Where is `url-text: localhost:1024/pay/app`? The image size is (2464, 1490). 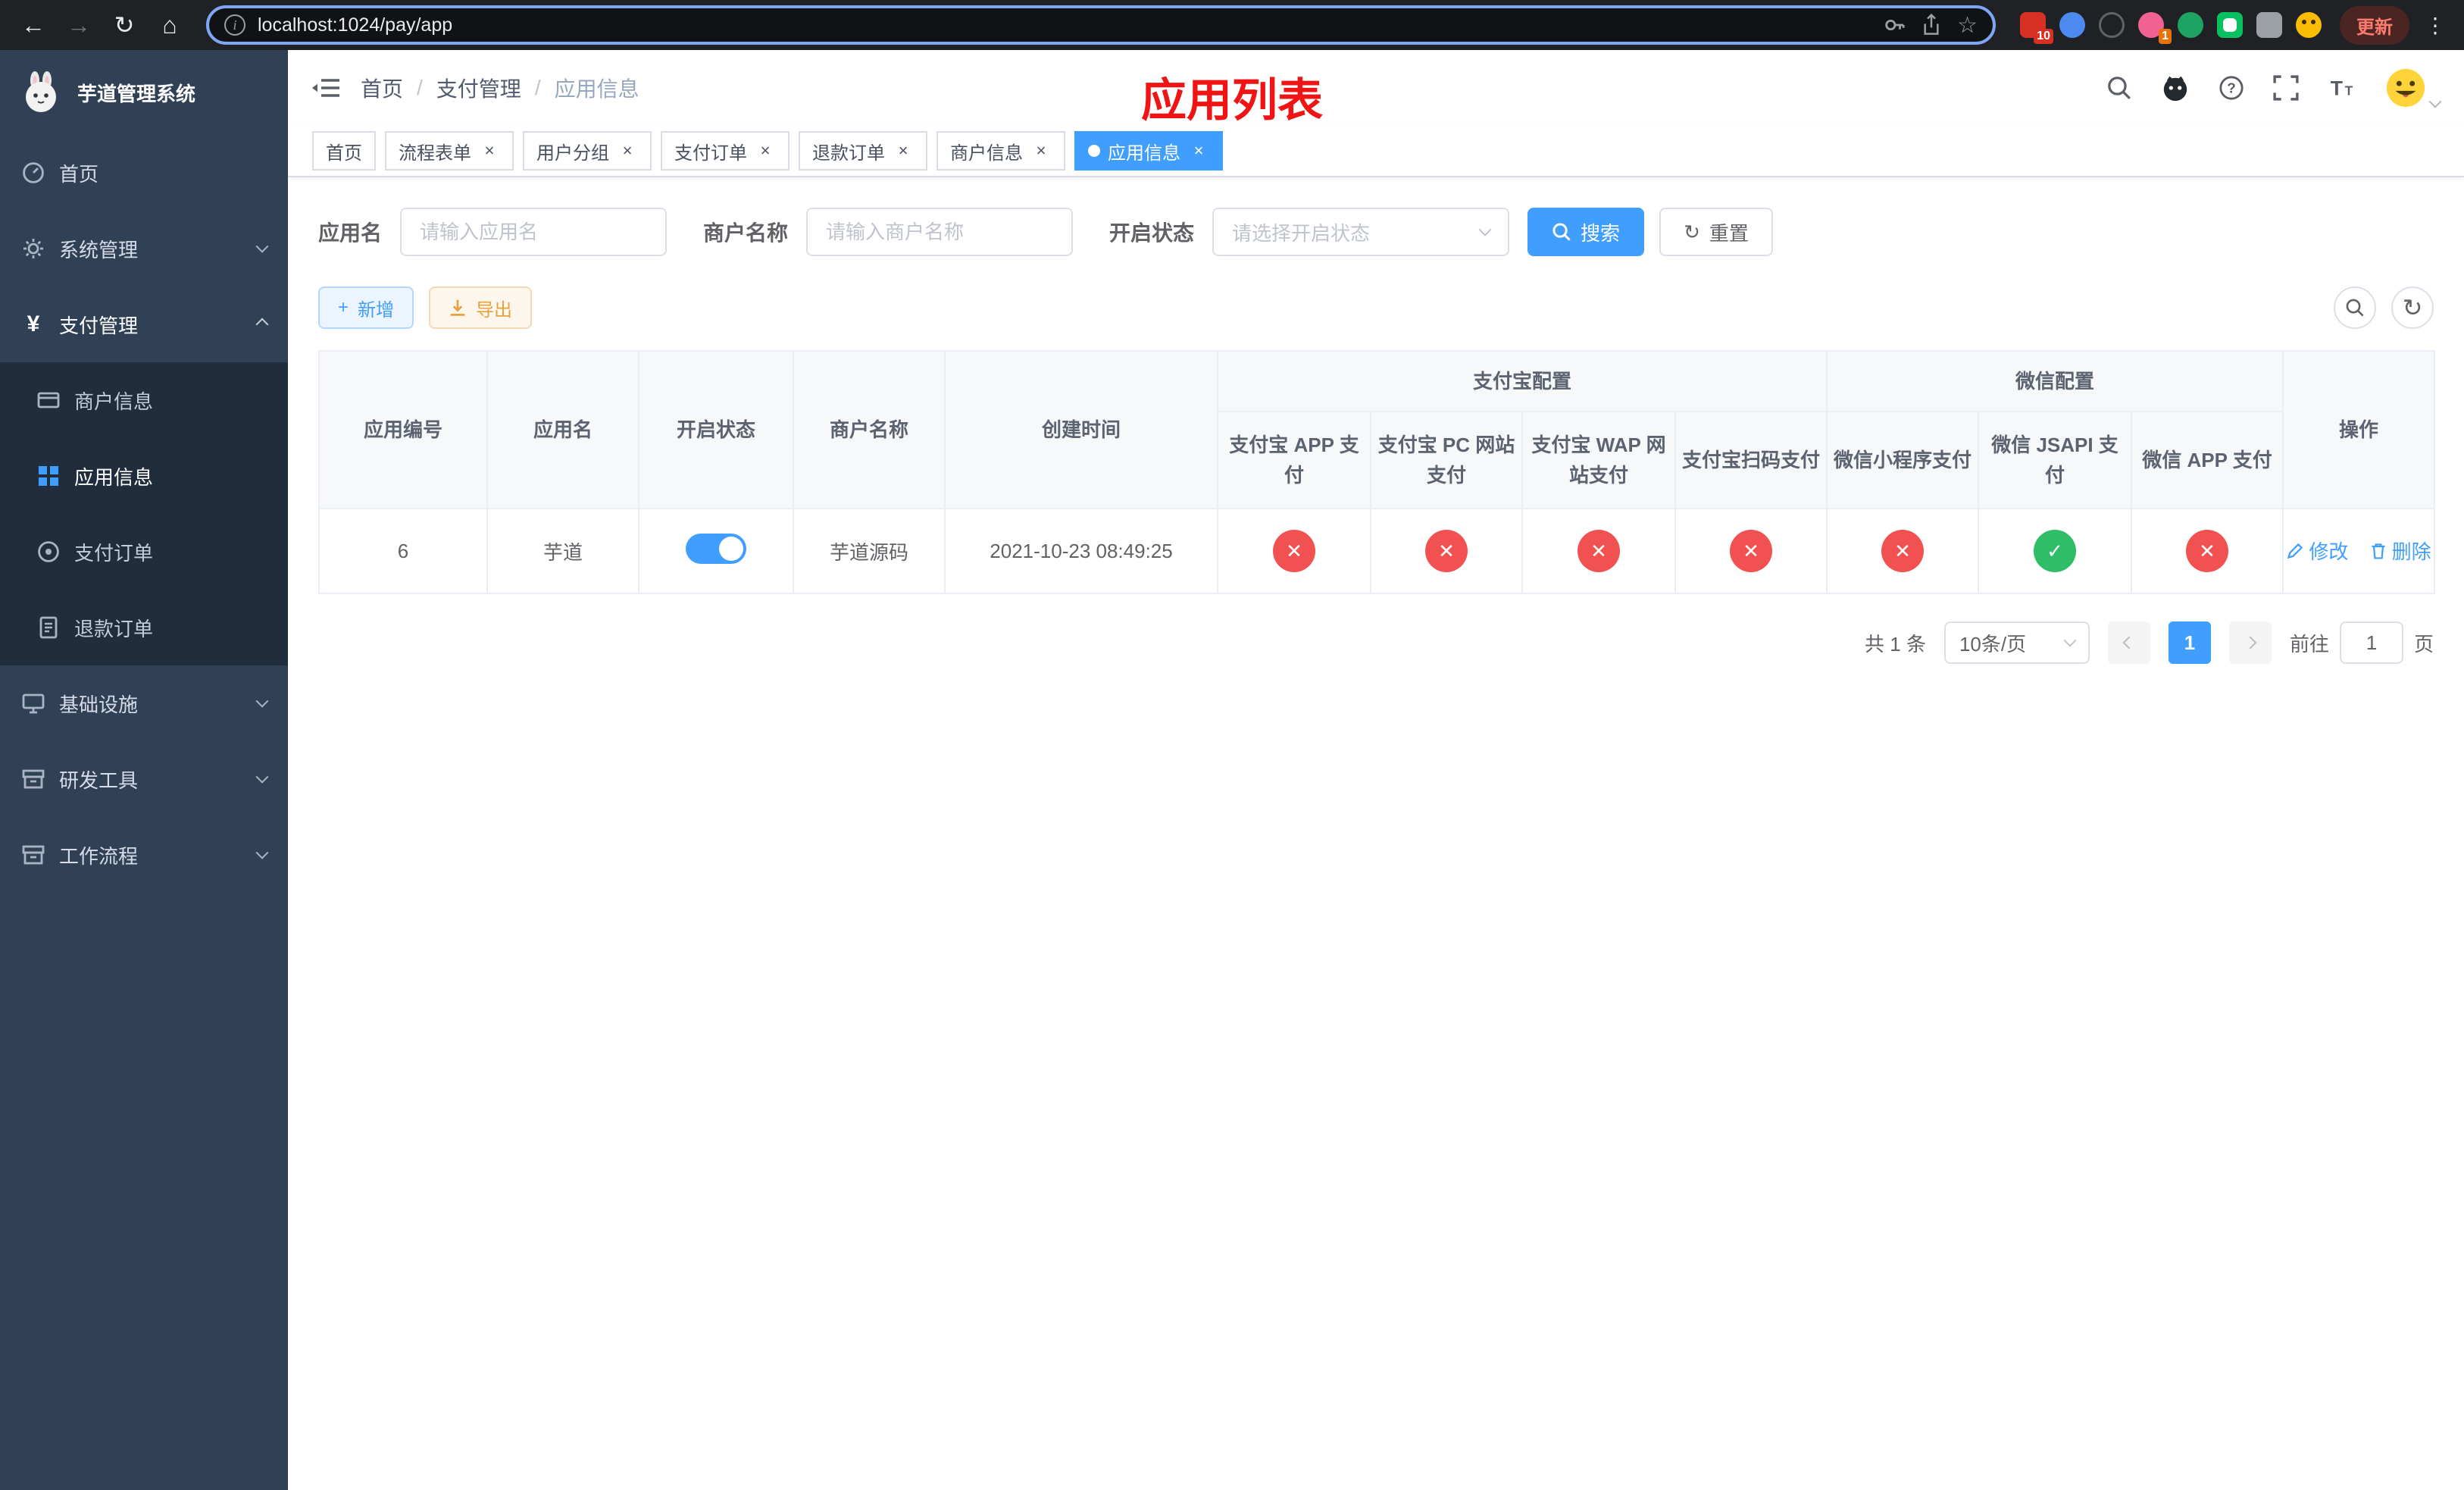 url-text: localhost:1024/pay/app is located at coordinates (1064, 25).